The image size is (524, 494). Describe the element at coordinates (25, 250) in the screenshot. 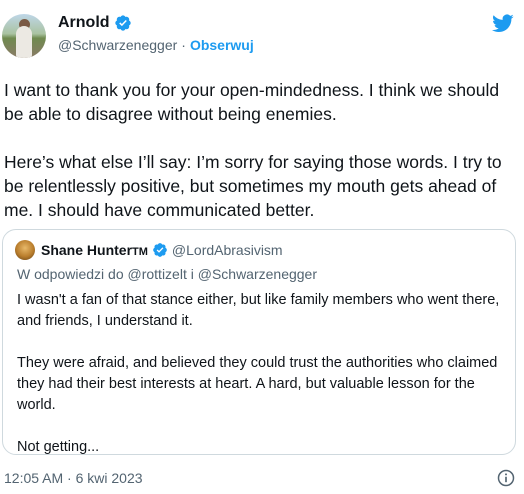

I see `quoted-avatar` at that location.